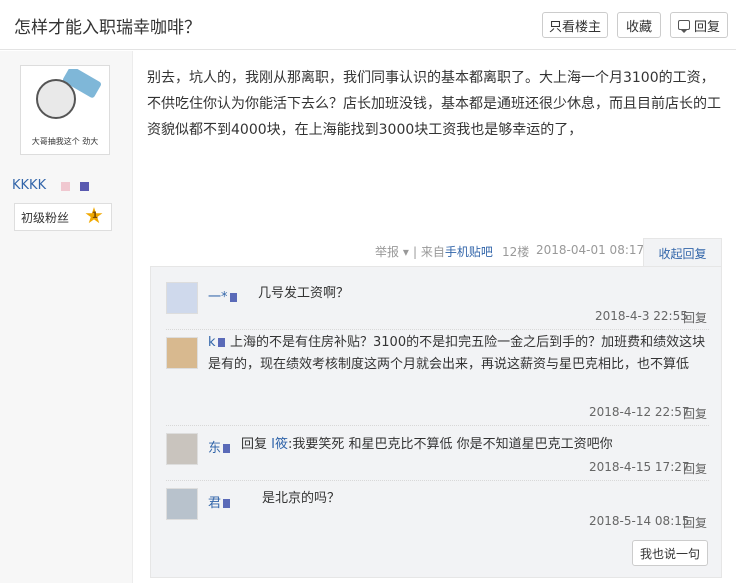 This screenshot has height=583, width=736. I want to click on post-time: 2018-04-01 08:17, so click(590, 250).